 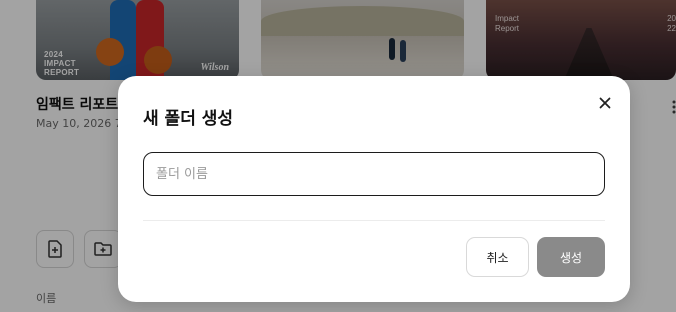 I want to click on dialog-title: 새 폴더 생성, so click(x=188, y=119).